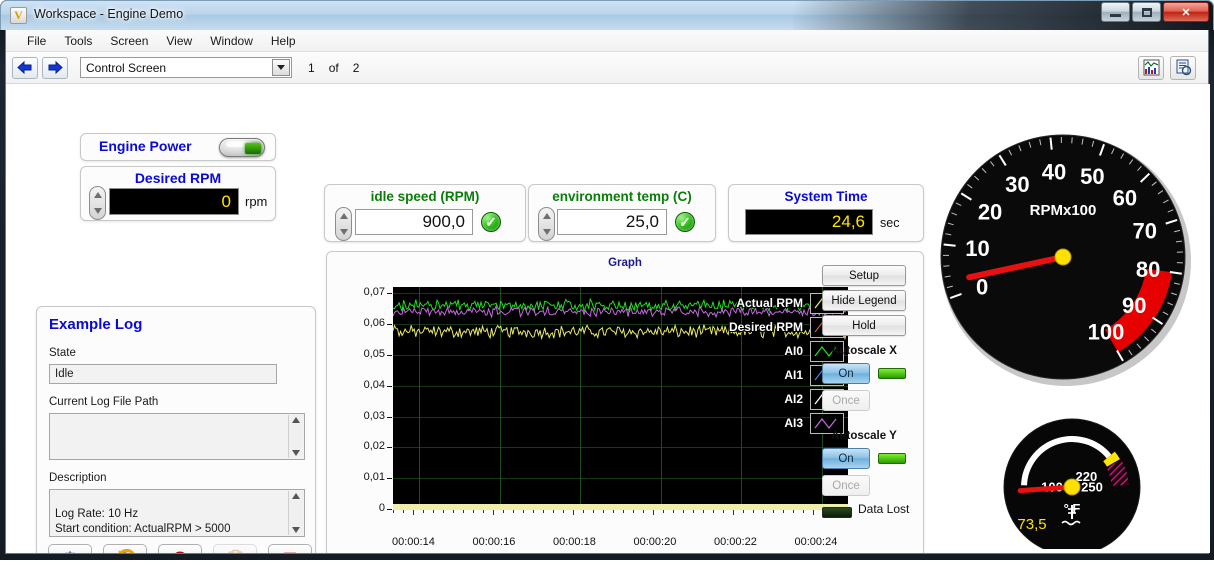 Image resolution: width=1214 pixels, height=576 pixels. I want to click on log-path-input, so click(177, 436).